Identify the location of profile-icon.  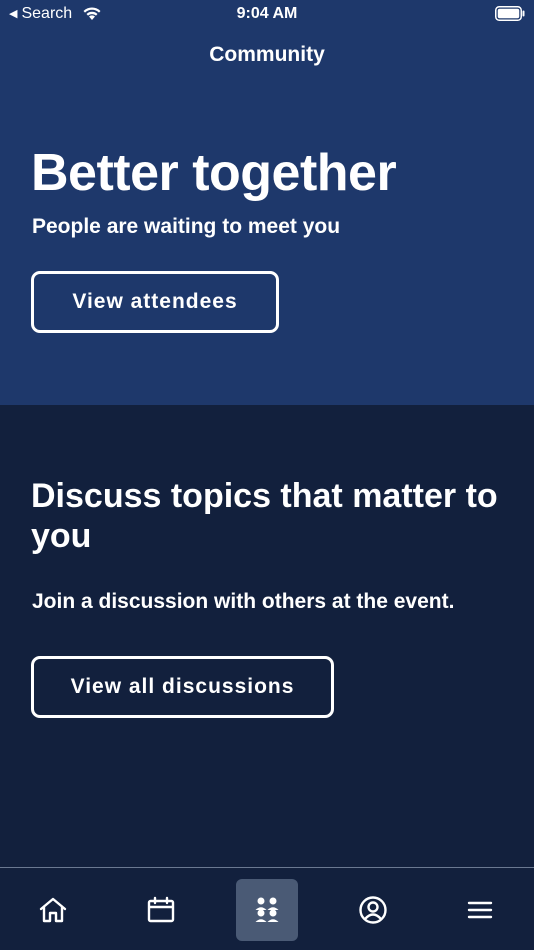
(373, 910).